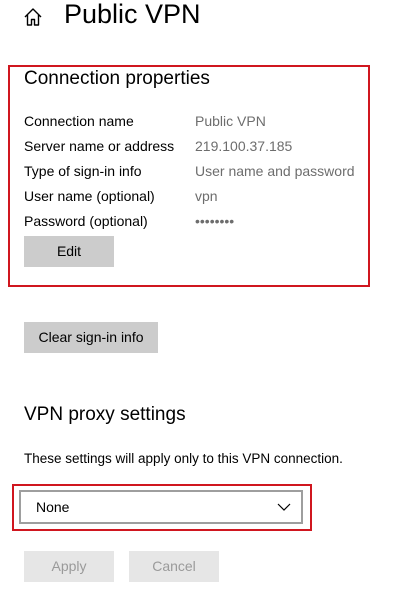 Image resolution: width=400 pixels, height=600 pixels. What do you see at coordinates (194, 223) in the screenshot?
I see `property-row-password: Password (optional) ••••••••` at bounding box center [194, 223].